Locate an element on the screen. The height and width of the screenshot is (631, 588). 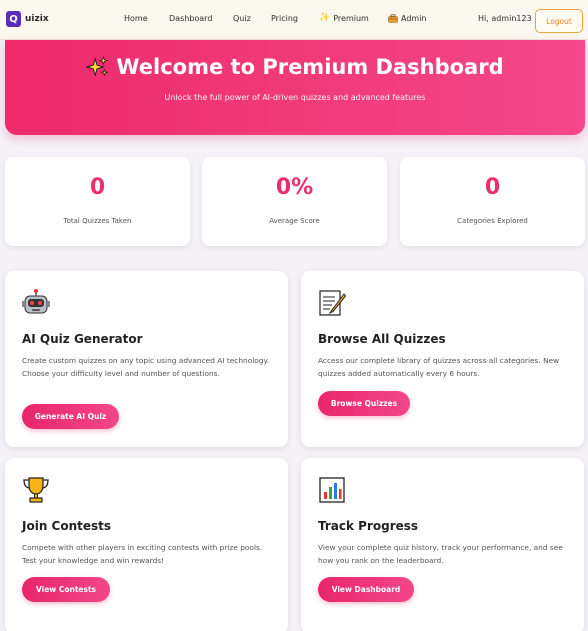
nav-admin: Admin is located at coordinates (407, 18).